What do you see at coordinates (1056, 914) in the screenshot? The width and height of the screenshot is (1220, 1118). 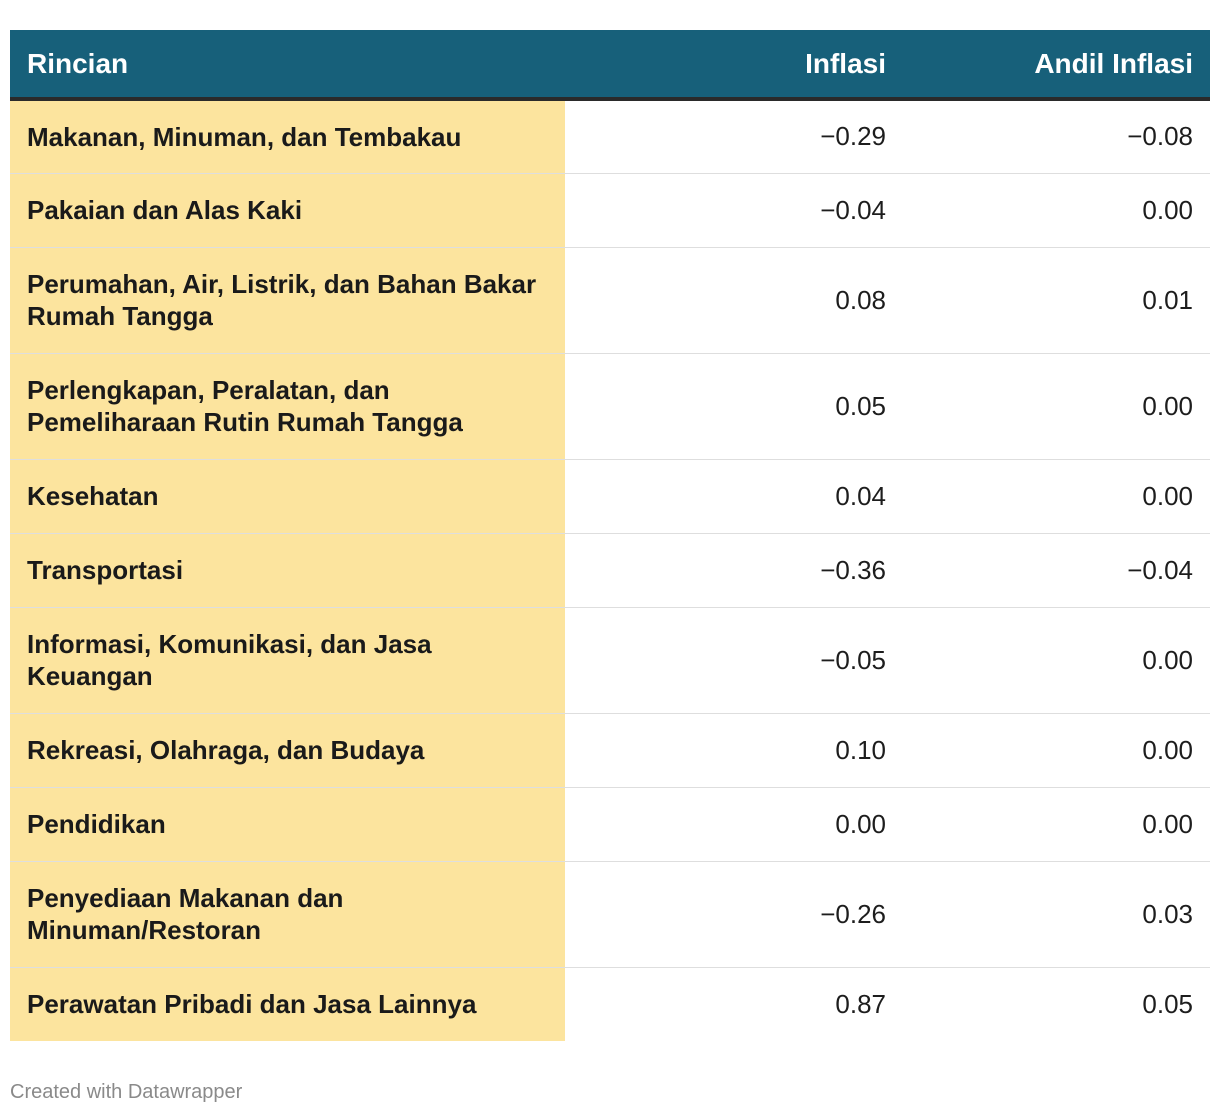 I see `andil-inflasi-value: 0.03` at bounding box center [1056, 914].